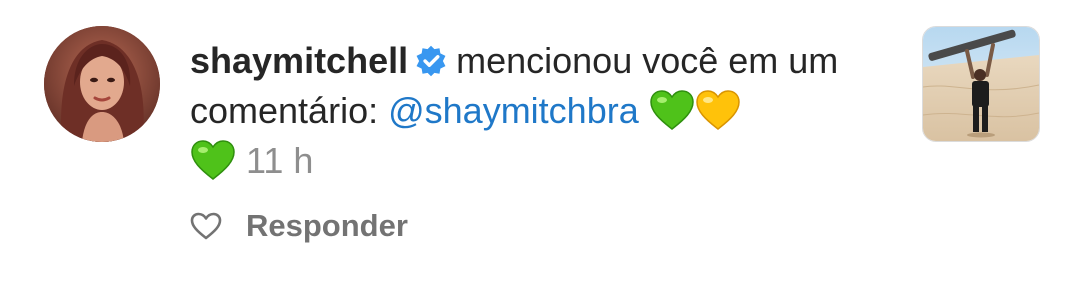  I want to click on user-avatar, so click(102, 84).